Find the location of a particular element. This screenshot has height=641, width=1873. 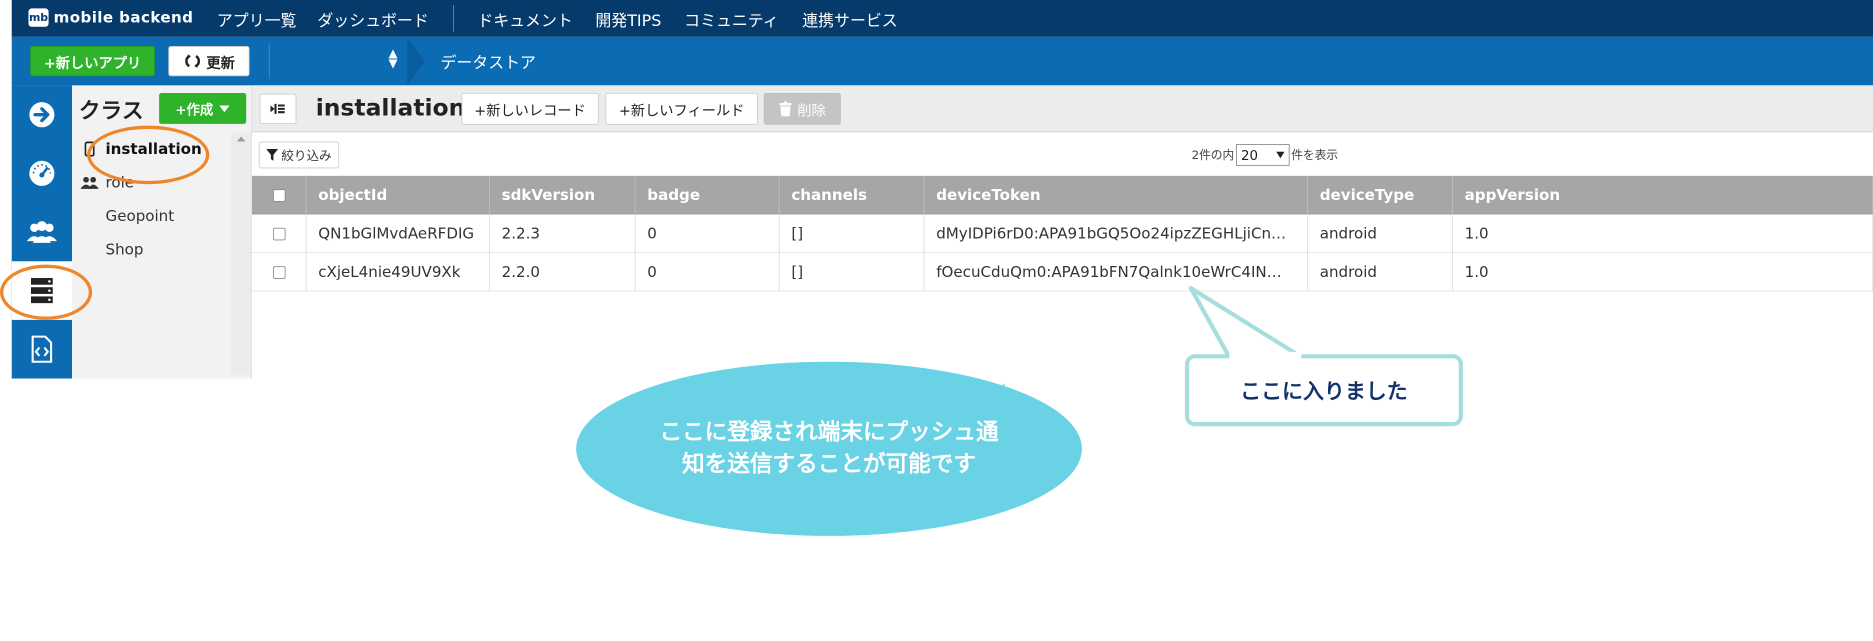

callout-pointer is located at coordinates (1248, 324).